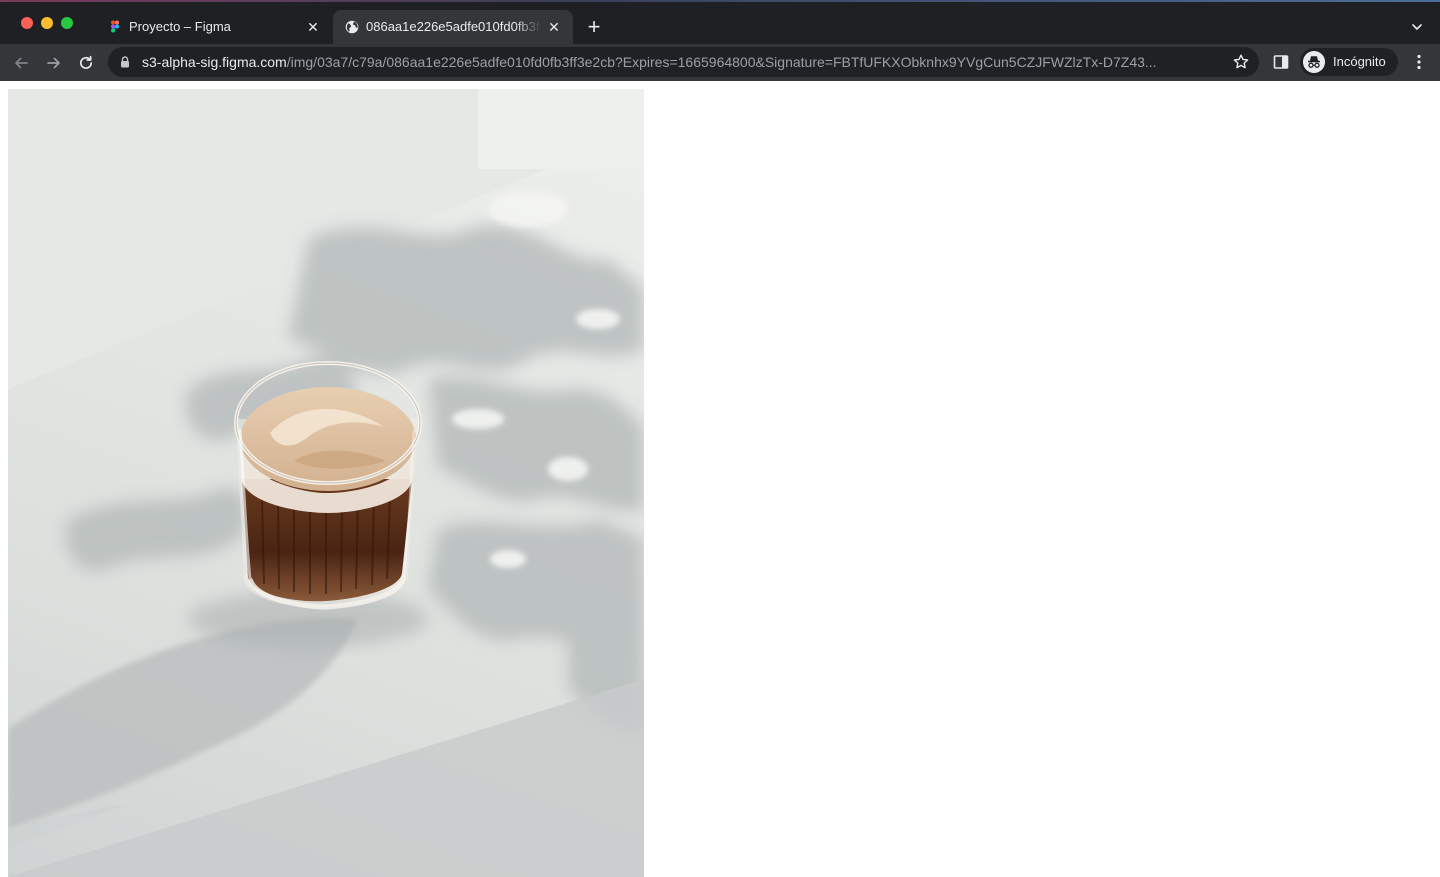 This screenshot has height=877, width=1440. I want to click on incognito-icon, so click(1314, 62).